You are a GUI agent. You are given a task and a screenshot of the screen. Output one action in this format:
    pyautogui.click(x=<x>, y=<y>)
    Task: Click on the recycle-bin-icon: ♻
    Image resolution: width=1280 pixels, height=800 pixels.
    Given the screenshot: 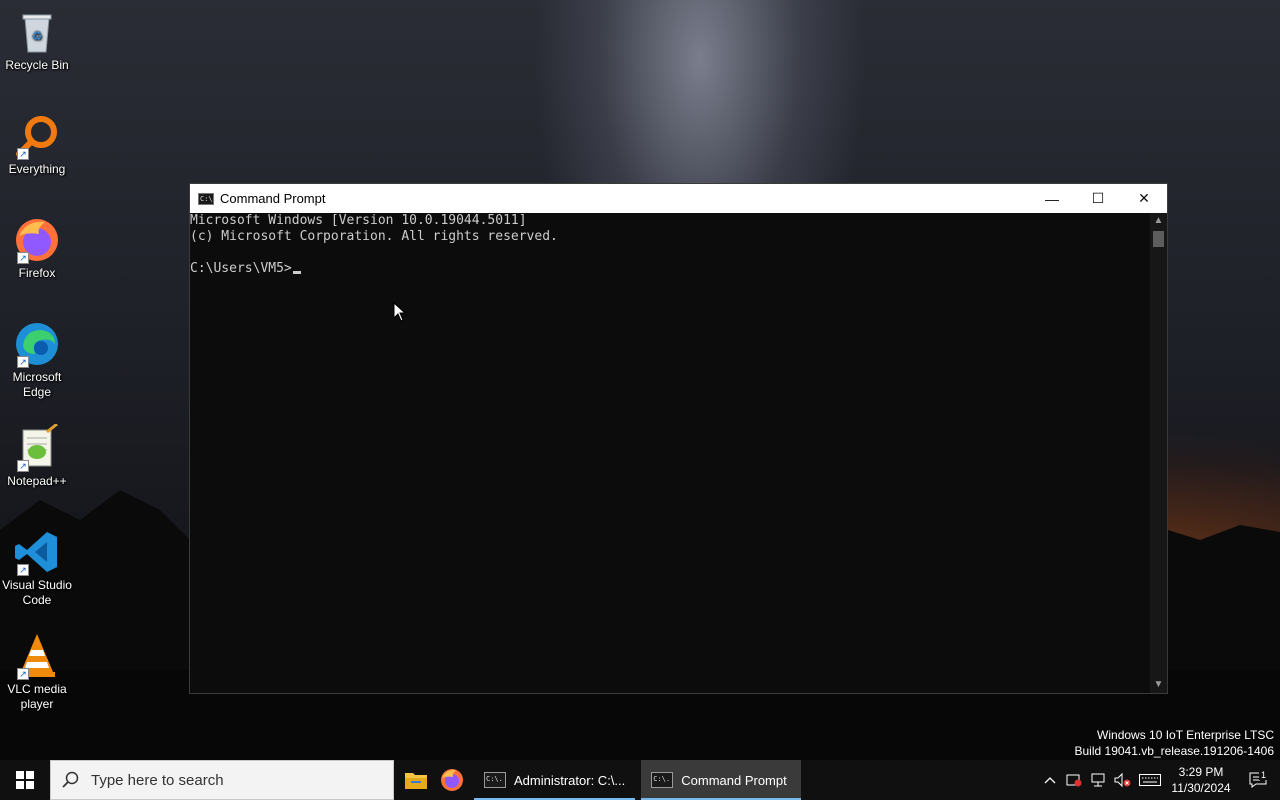 What is the action you would take?
    pyautogui.click(x=37, y=32)
    